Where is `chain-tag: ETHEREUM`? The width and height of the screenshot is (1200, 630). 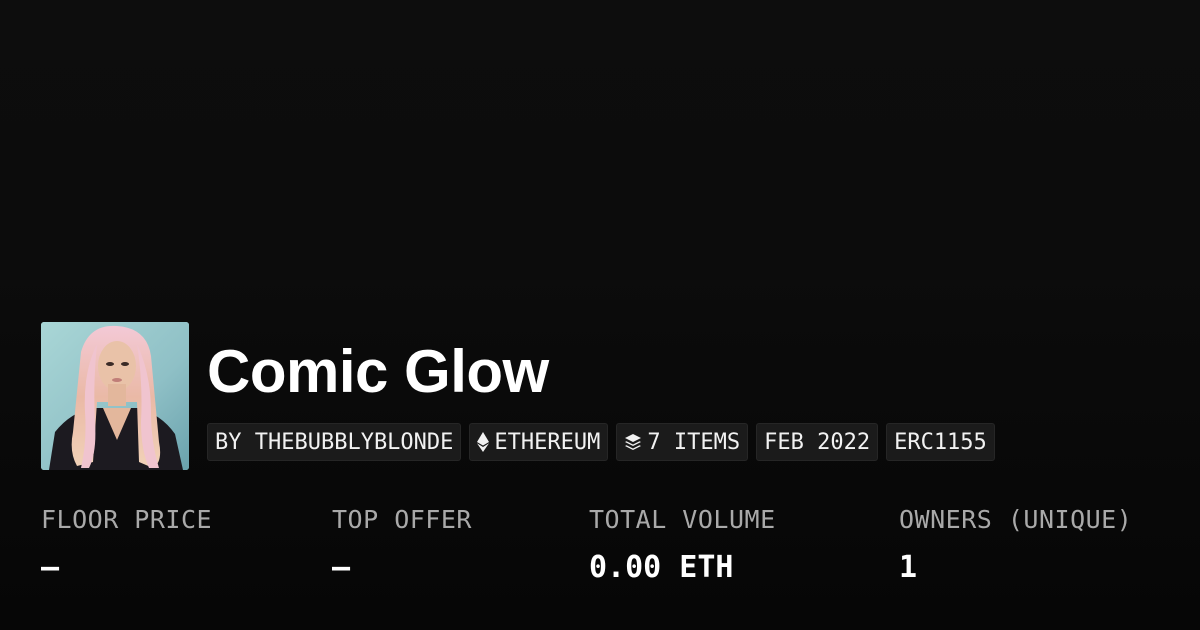 chain-tag: ETHEREUM is located at coordinates (539, 442).